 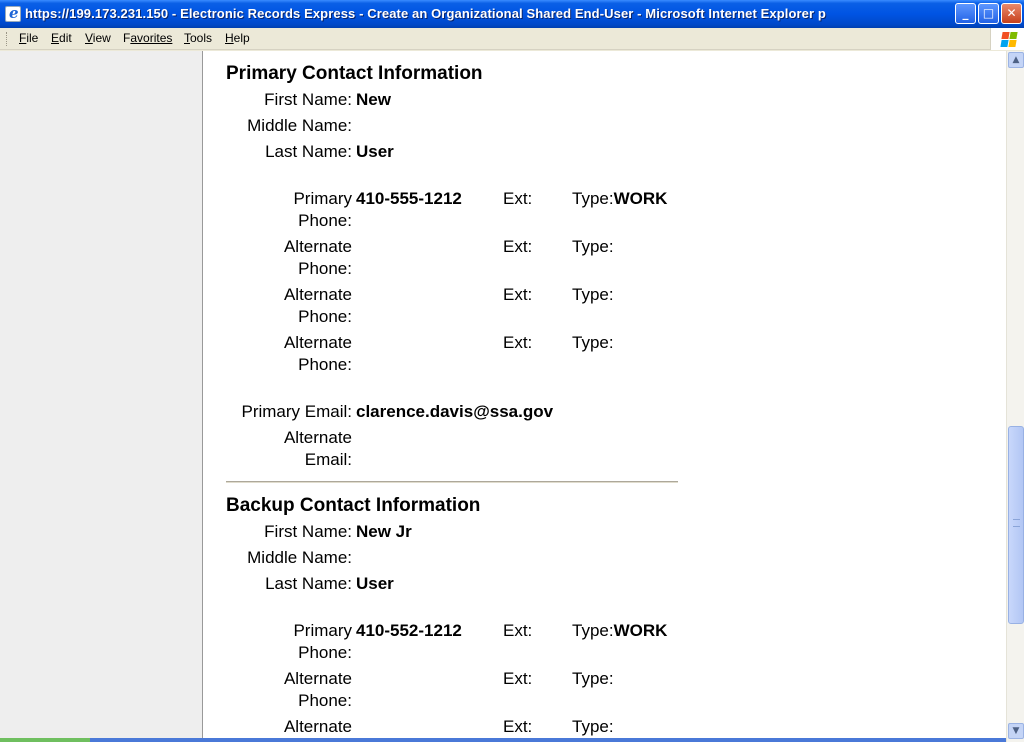 I want to click on alternate-phone-1-label: Alternate Phone:, so click(x=317, y=257).